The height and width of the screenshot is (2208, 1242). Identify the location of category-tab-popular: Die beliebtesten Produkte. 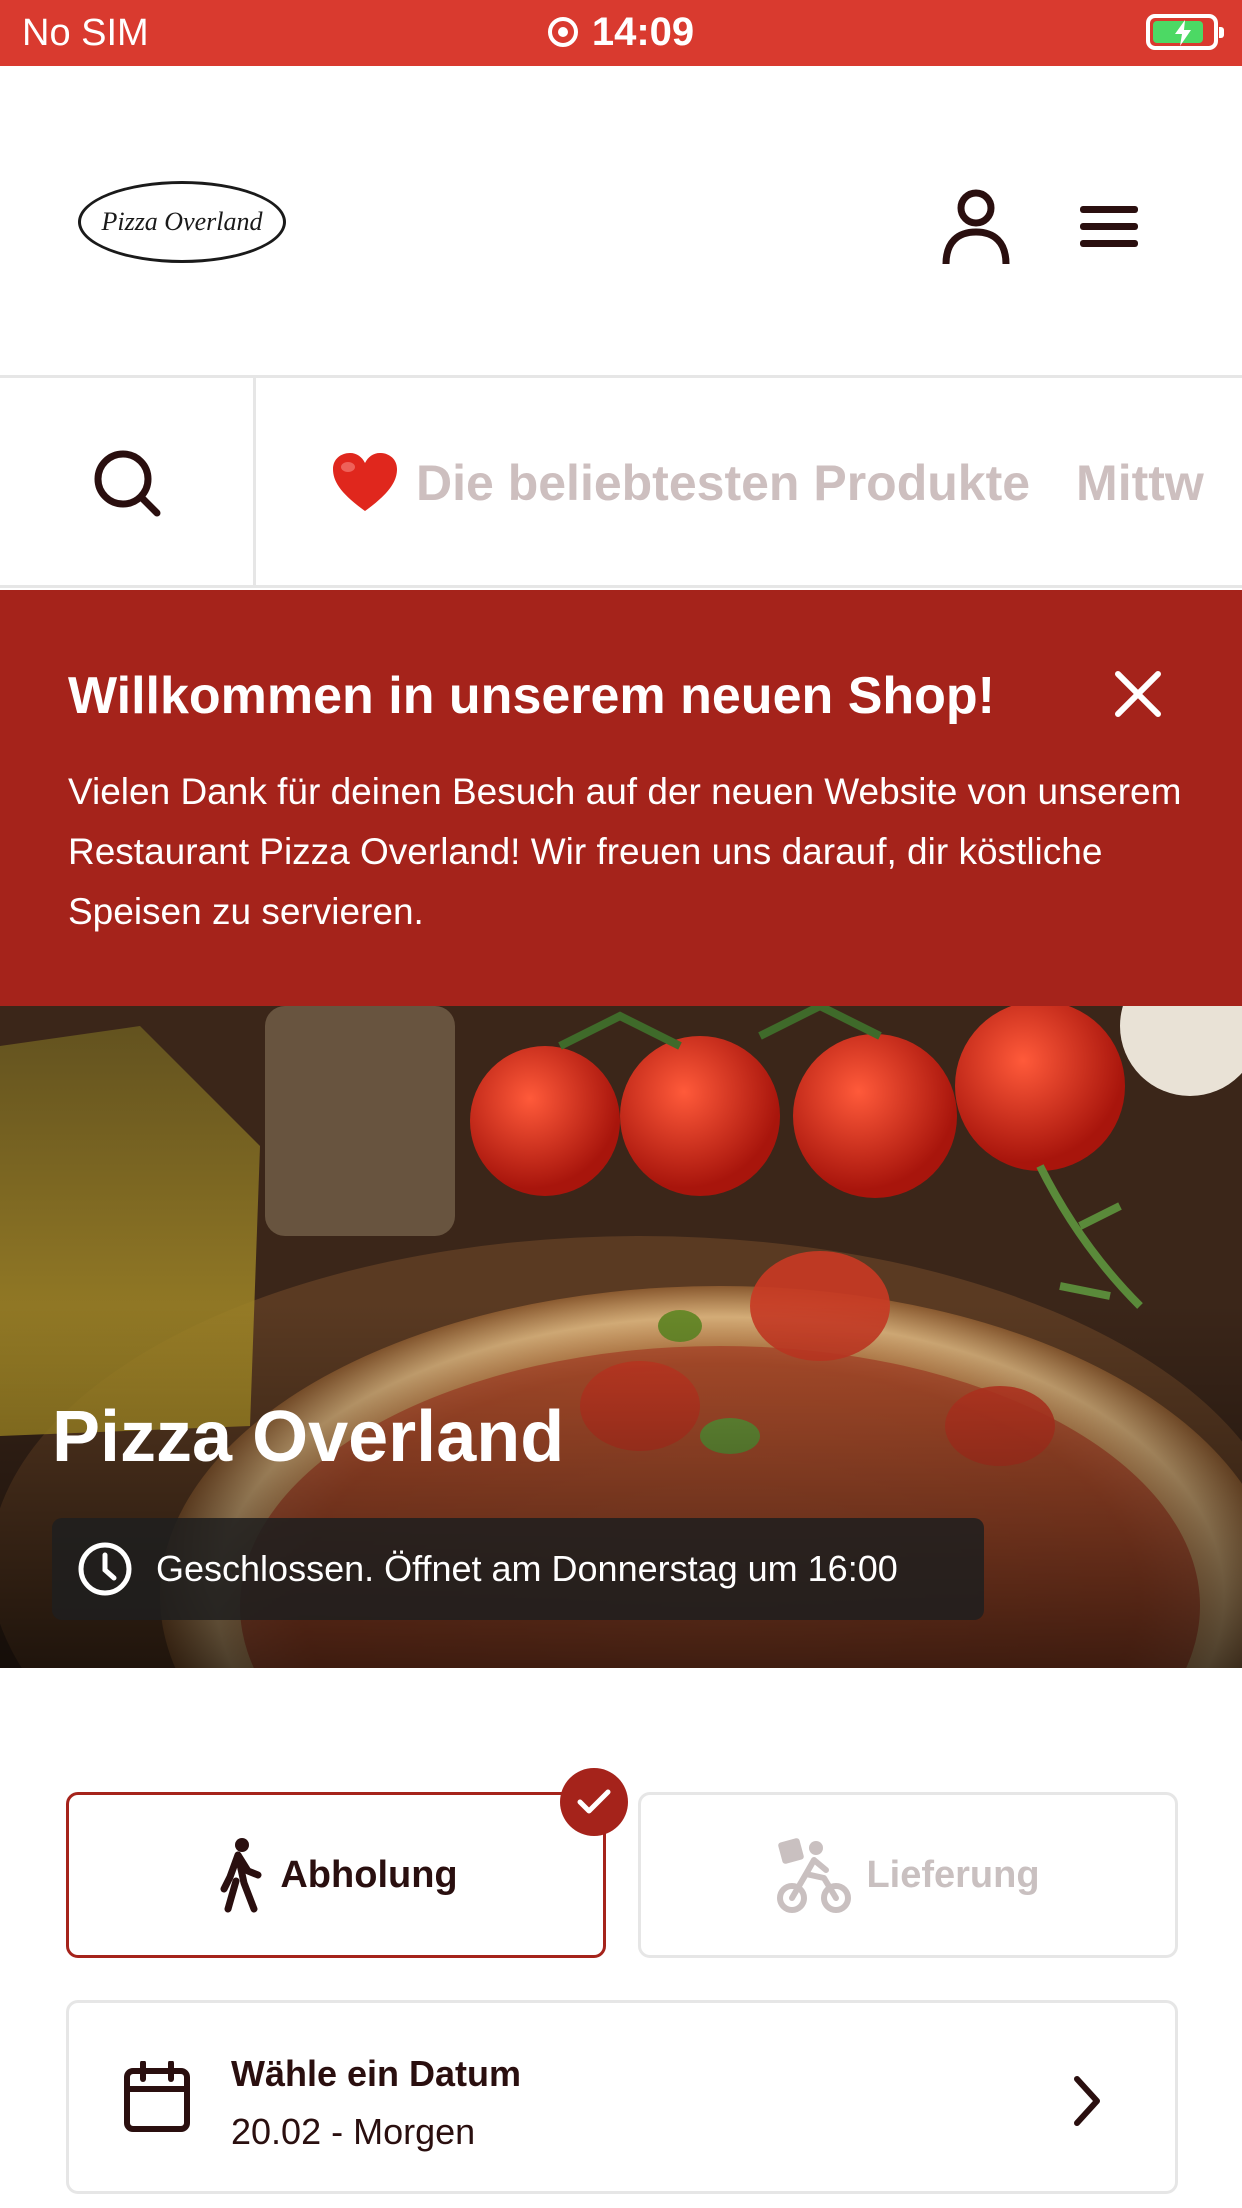
(680, 483).